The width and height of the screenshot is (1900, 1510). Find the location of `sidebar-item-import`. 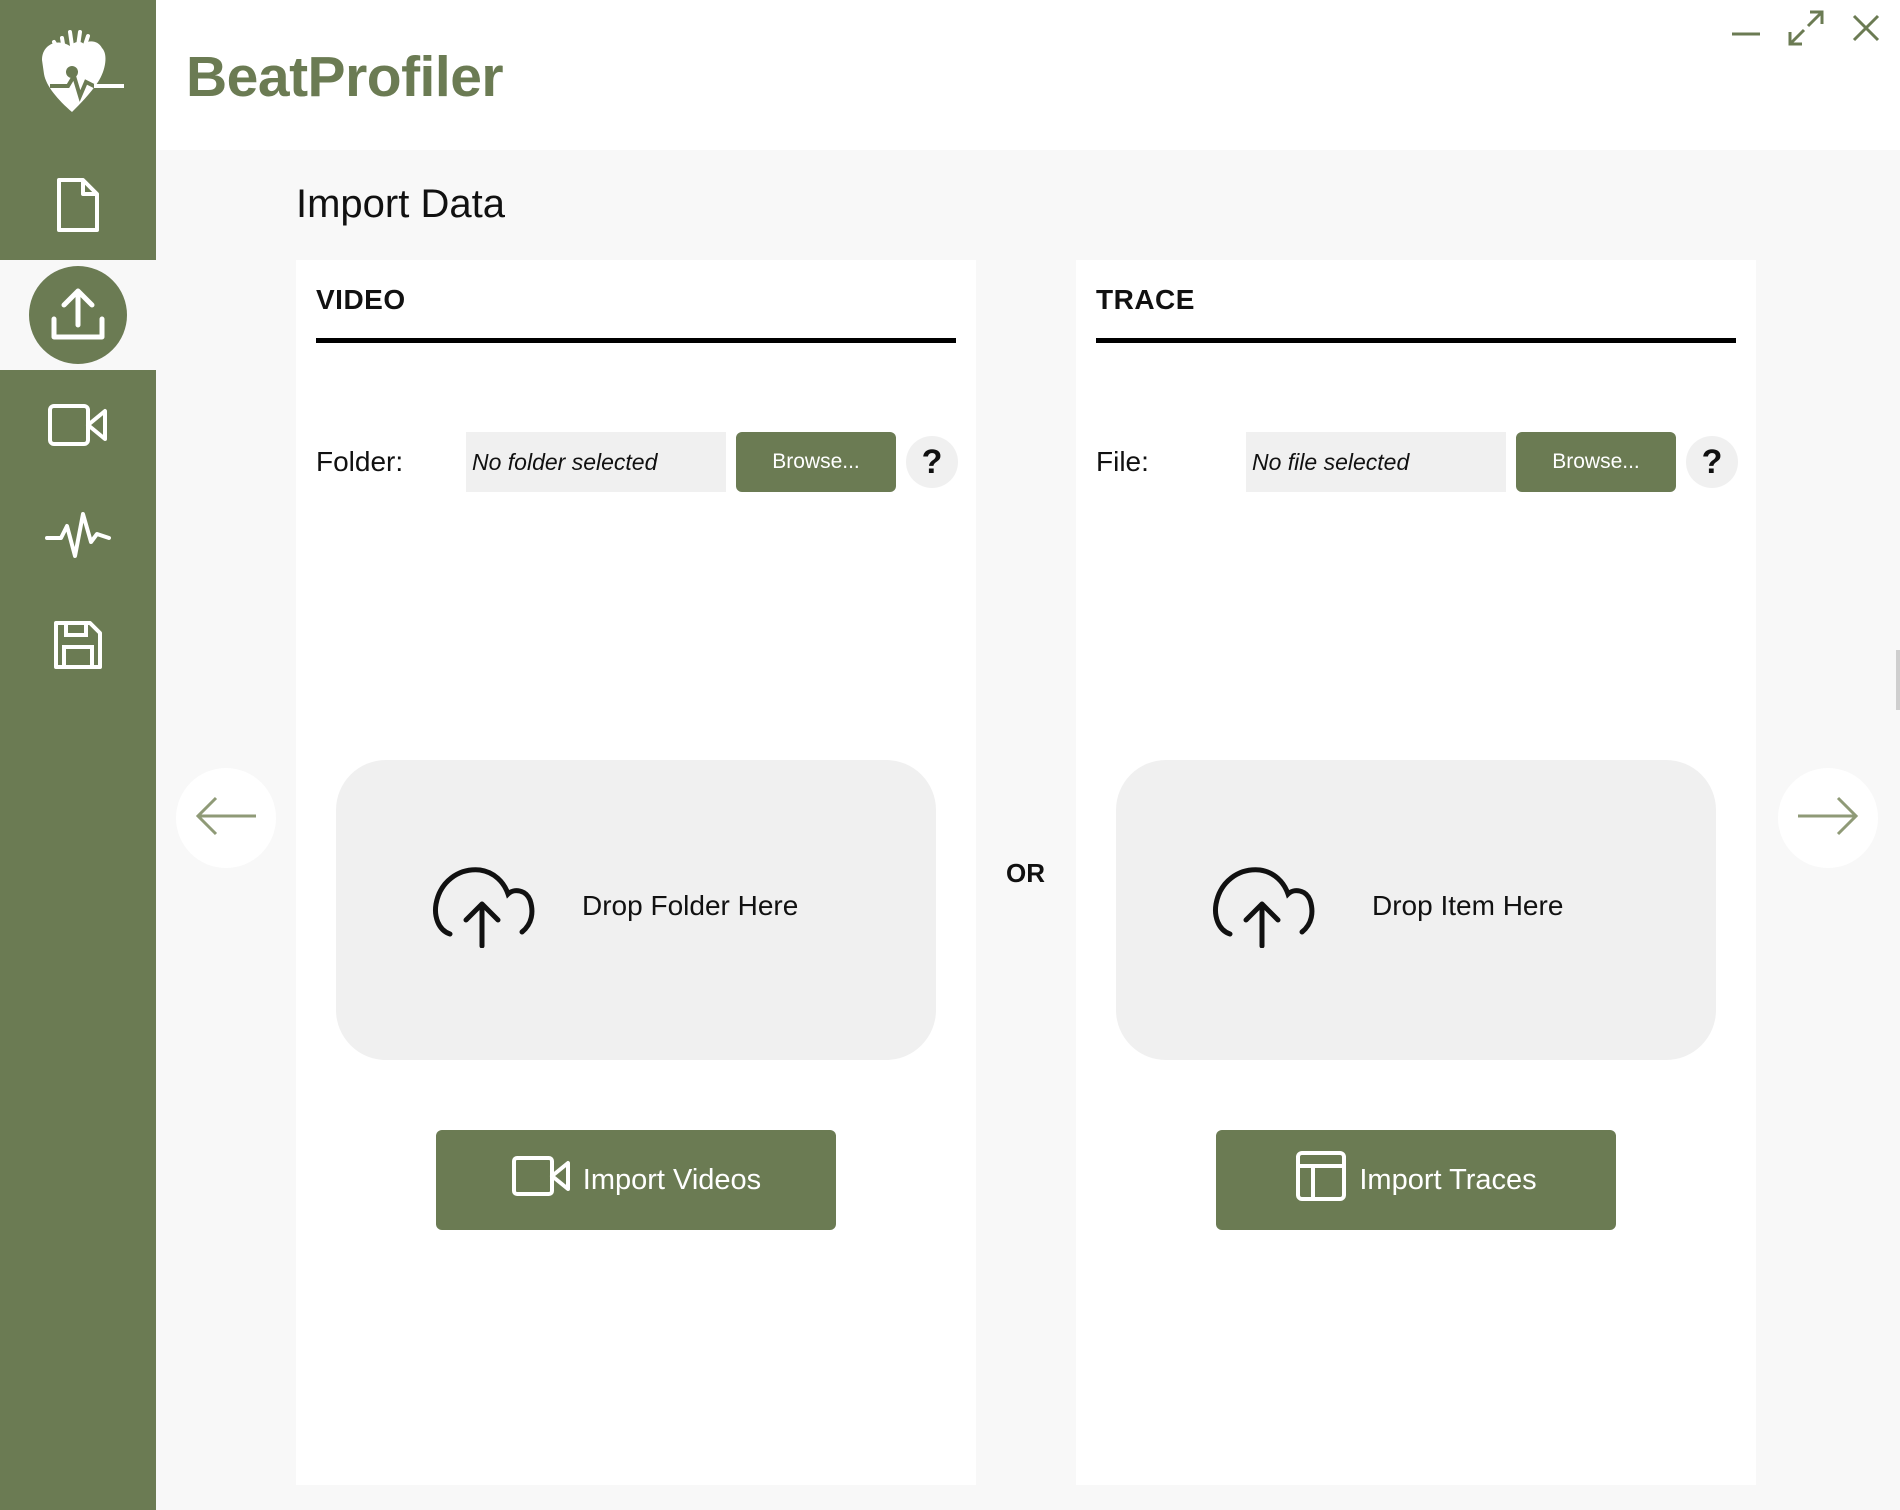

sidebar-item-import is located at coordinates (78, 315).